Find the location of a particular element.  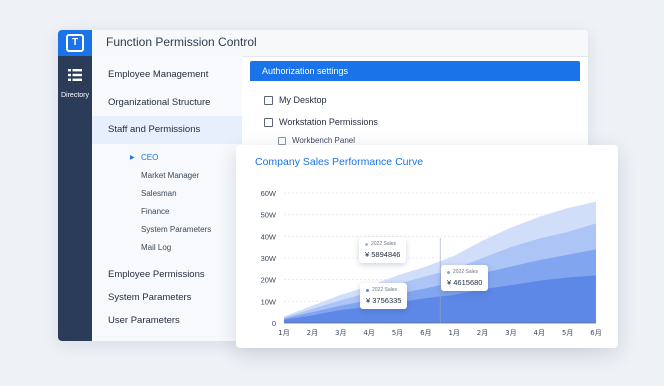

y-tick-label: 0 is located at coordinates (274, 323).